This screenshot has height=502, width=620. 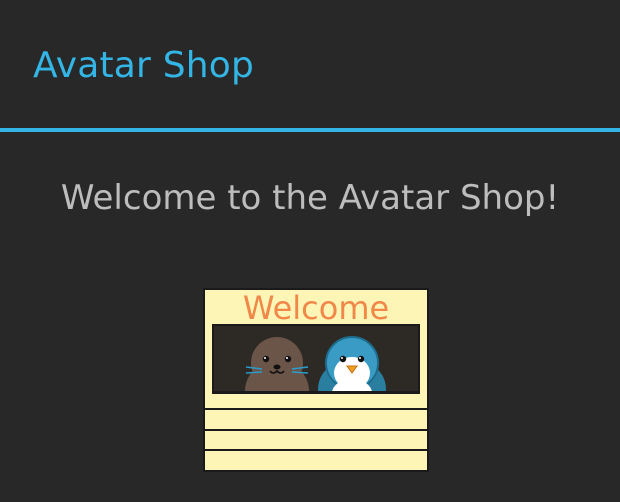 I want to click on booth-counter, so click(x=316, y=432).